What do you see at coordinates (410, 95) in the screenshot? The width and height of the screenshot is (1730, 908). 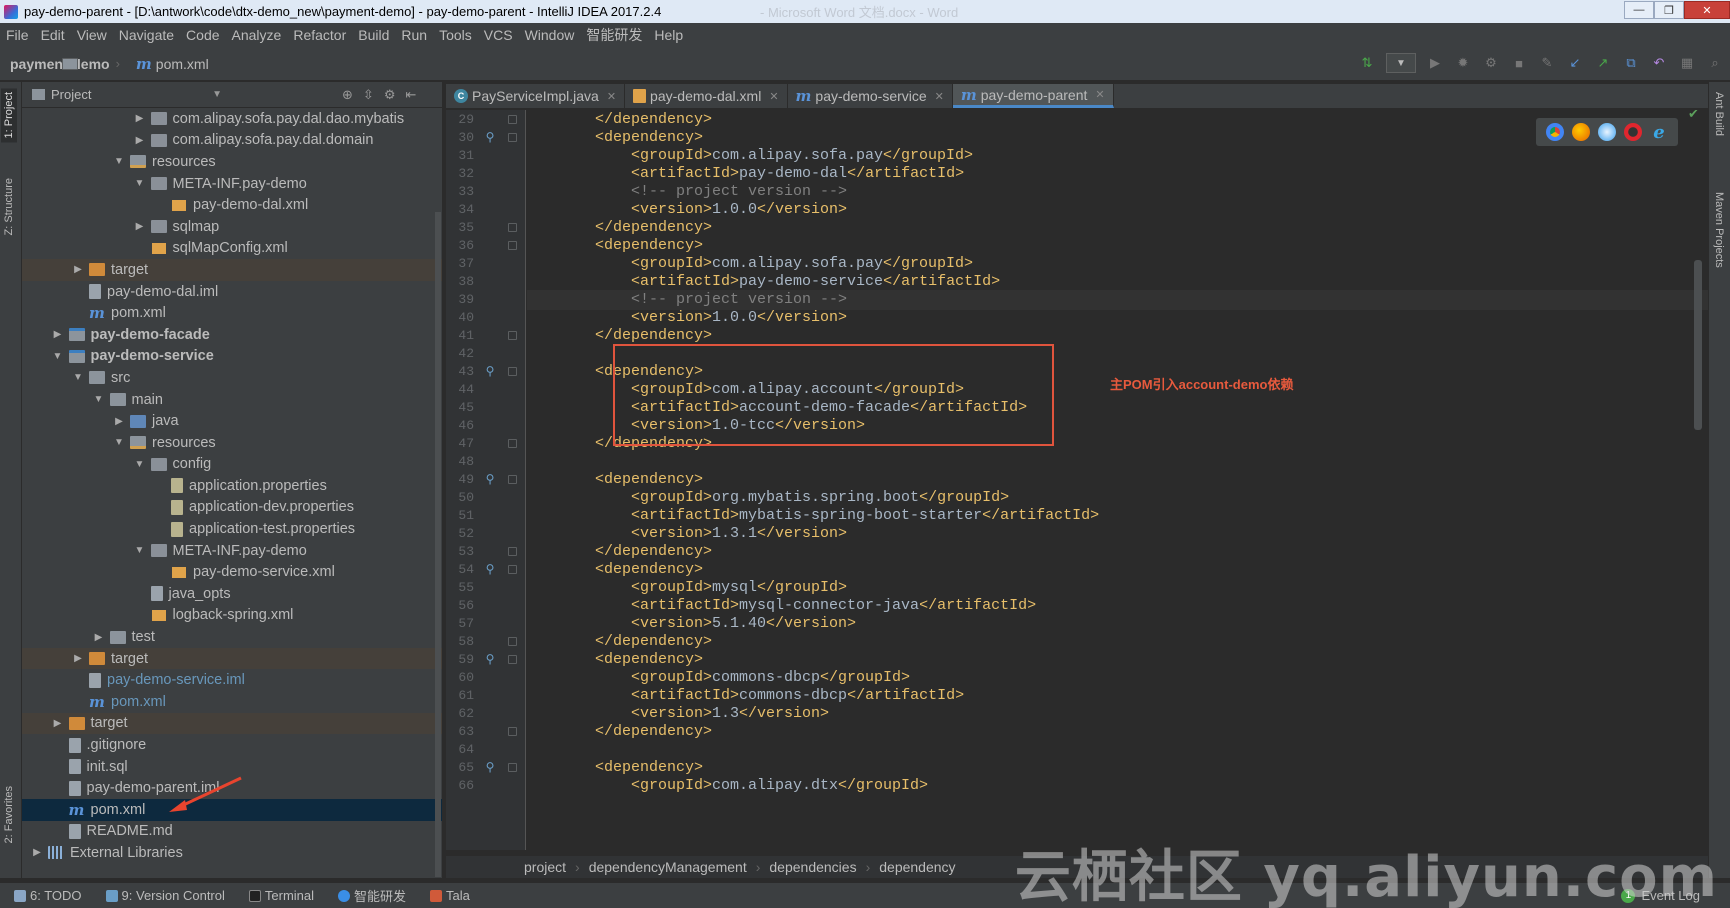 I see `hide-panel-icon: ⇤` at bounding box center [410, 95].